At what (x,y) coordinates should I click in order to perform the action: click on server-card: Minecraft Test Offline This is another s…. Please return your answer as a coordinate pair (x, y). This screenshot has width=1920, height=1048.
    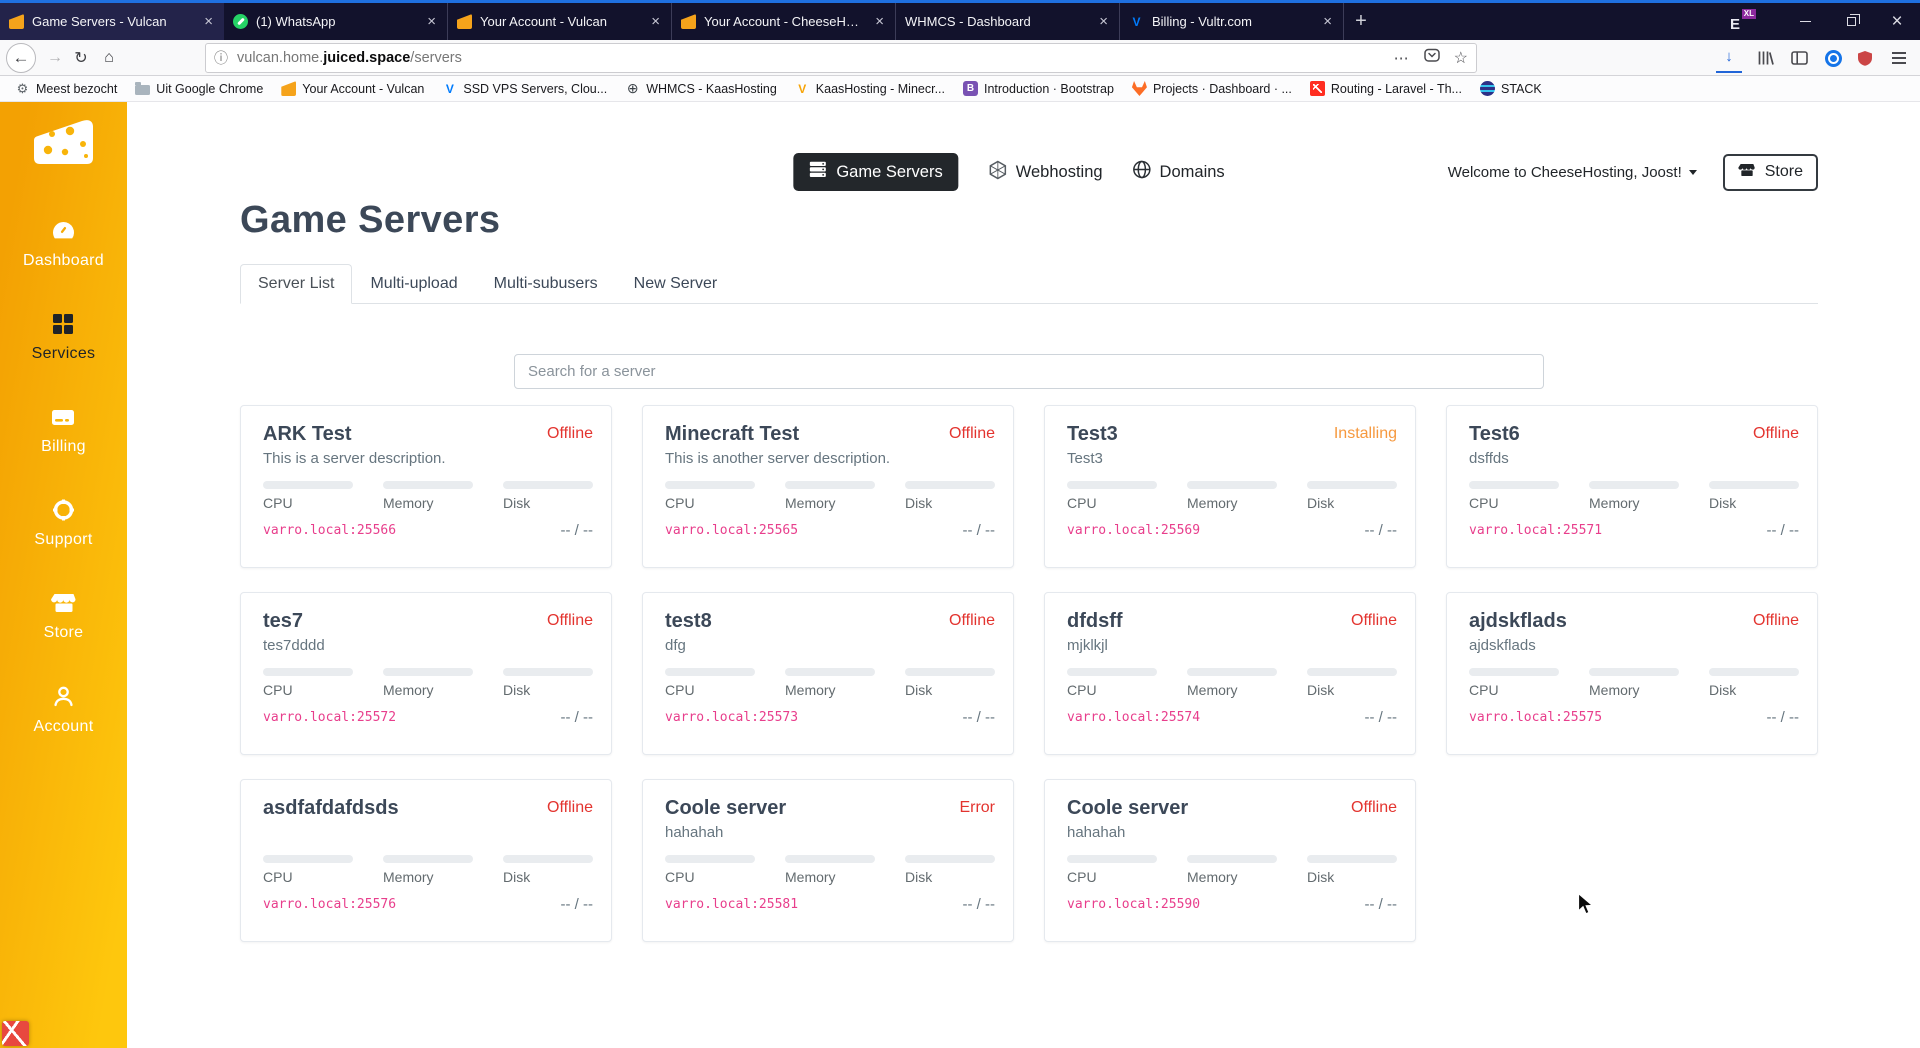
    Looking at the image, I should click on (828, 486).